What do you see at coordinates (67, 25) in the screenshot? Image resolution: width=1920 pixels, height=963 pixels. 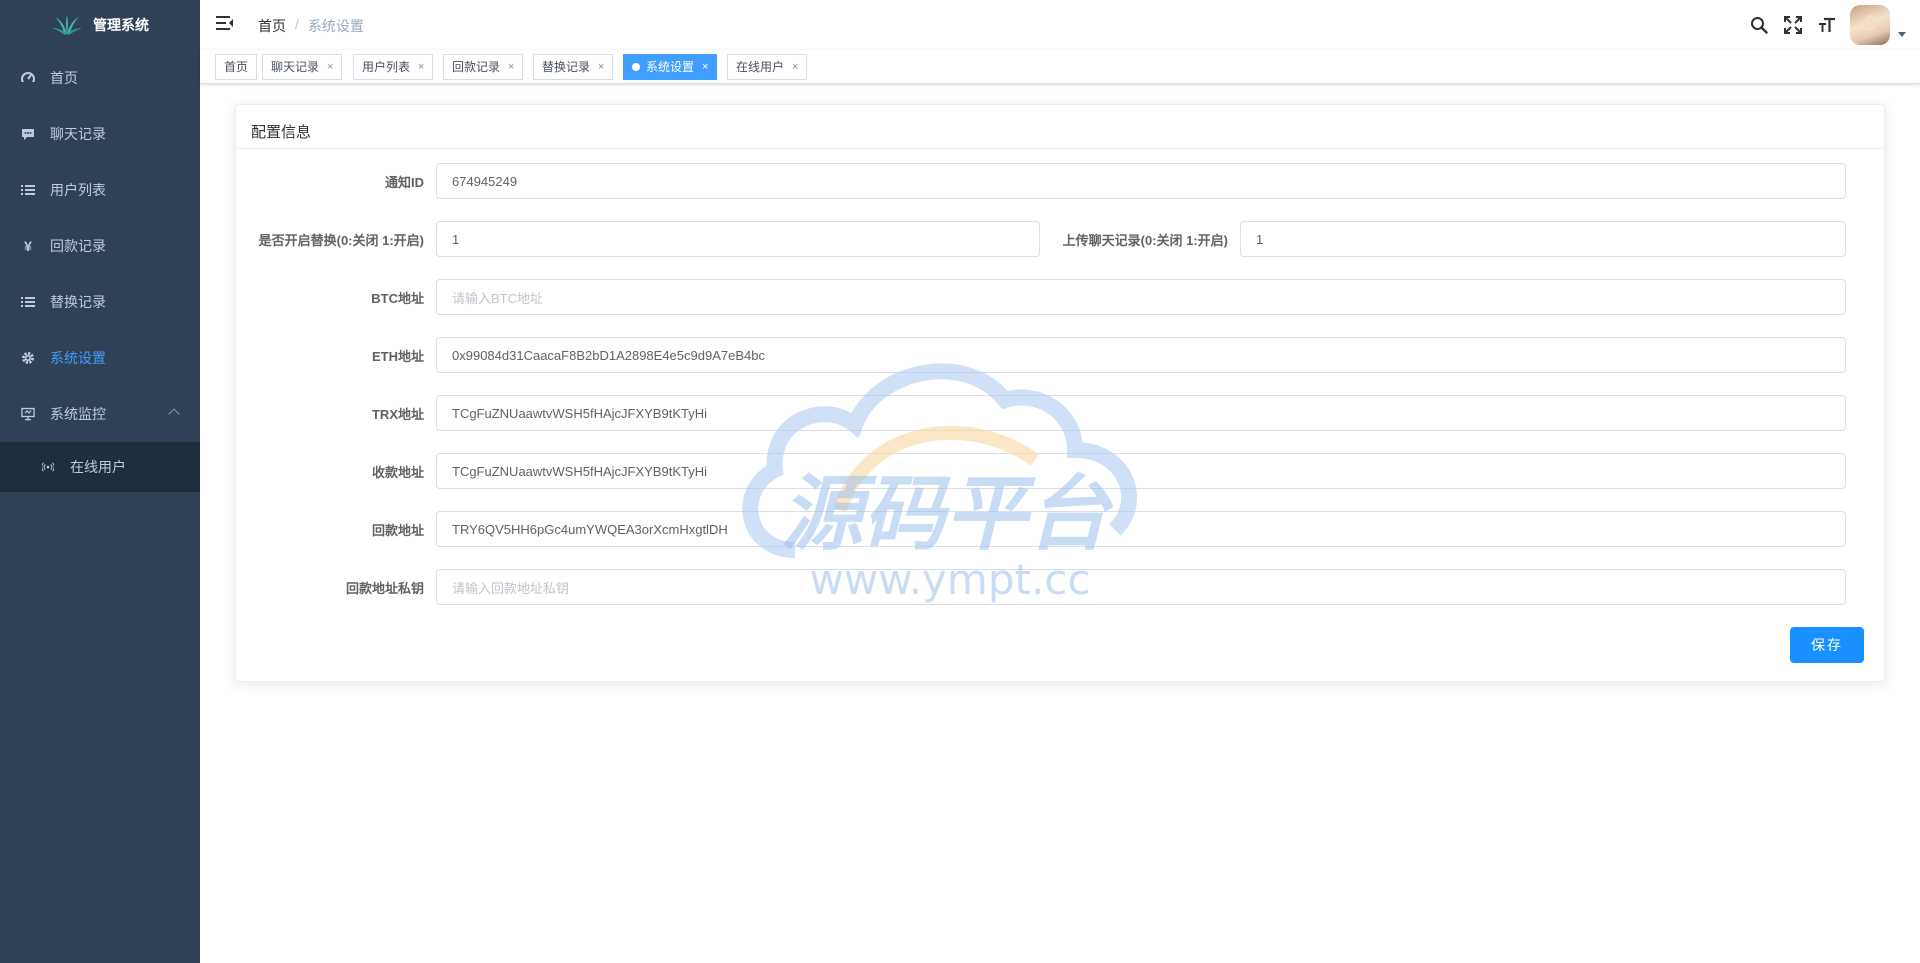 I see `logo-icon` at bounding box center [67, 25].